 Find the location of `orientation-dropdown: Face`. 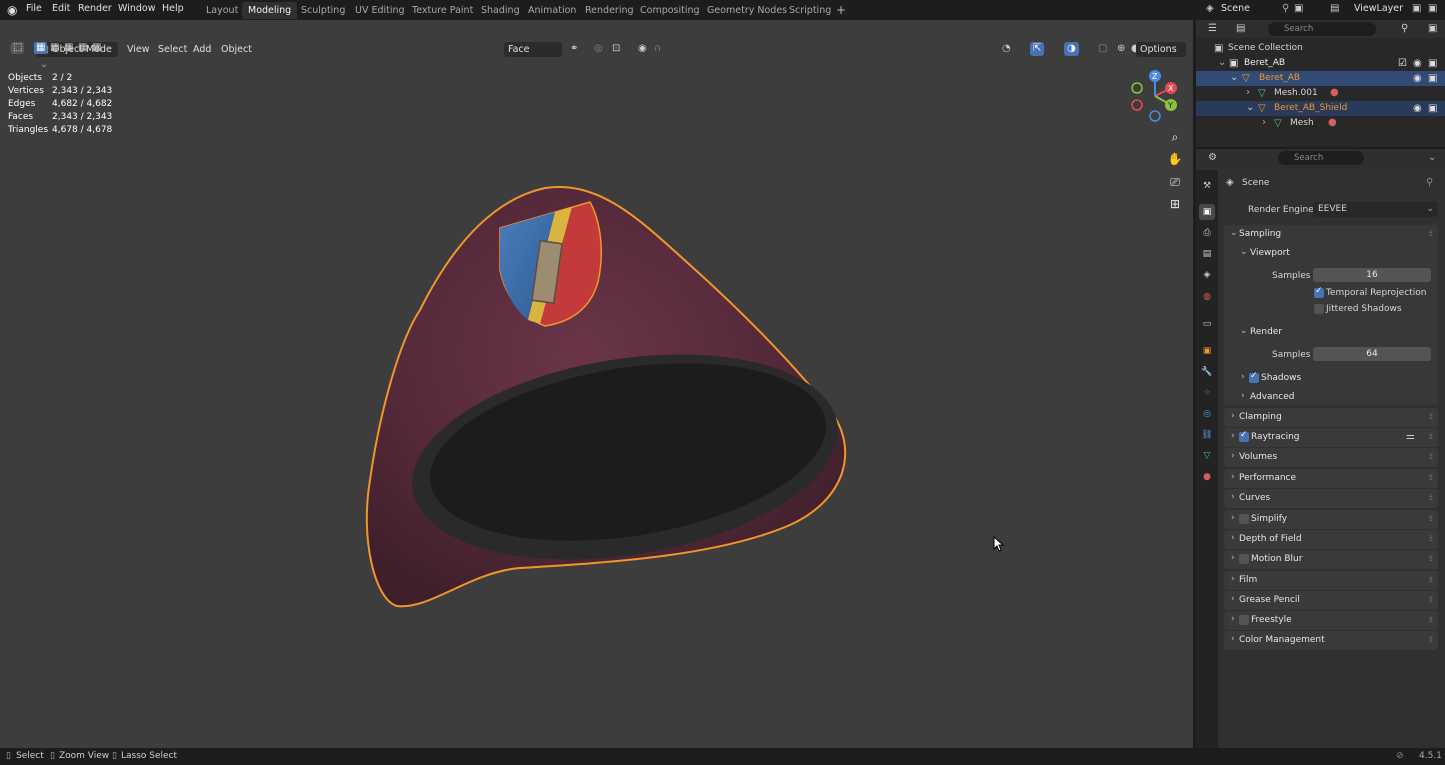

orientation-dropdown: Face is located at coordinates (533, 49).